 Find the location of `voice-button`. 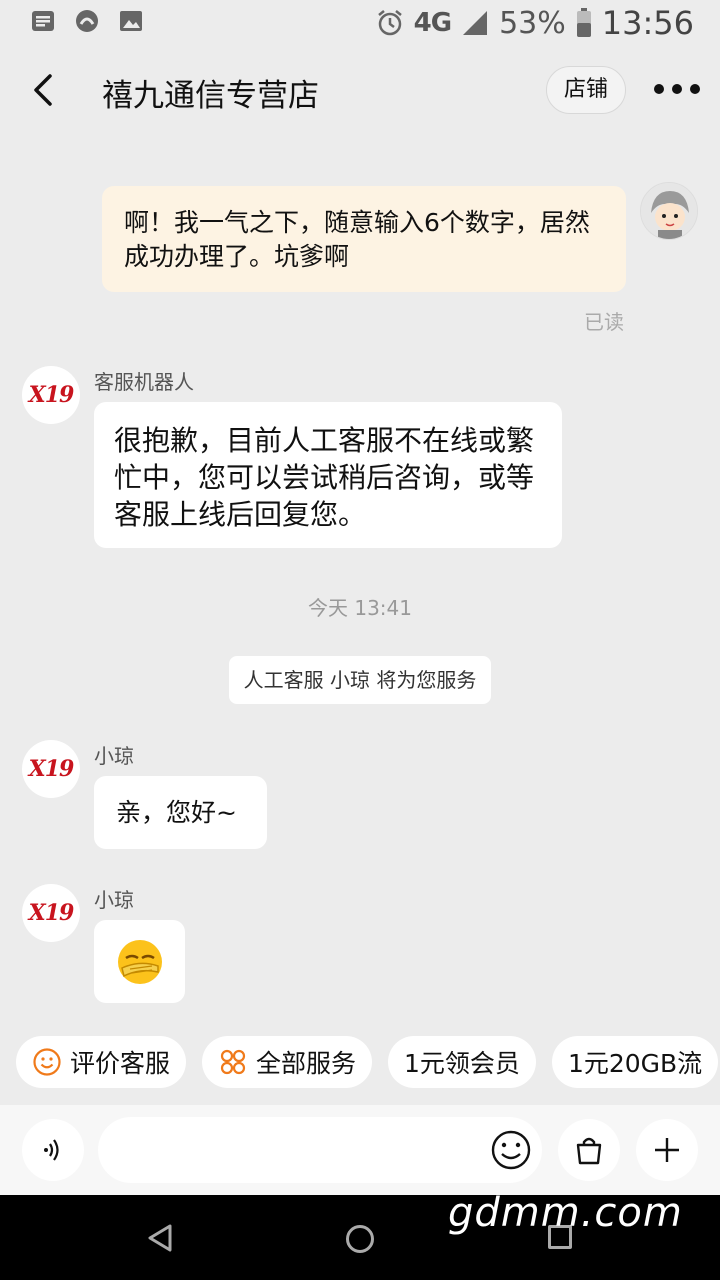

voice-button is located at coordinates (53, 1150).